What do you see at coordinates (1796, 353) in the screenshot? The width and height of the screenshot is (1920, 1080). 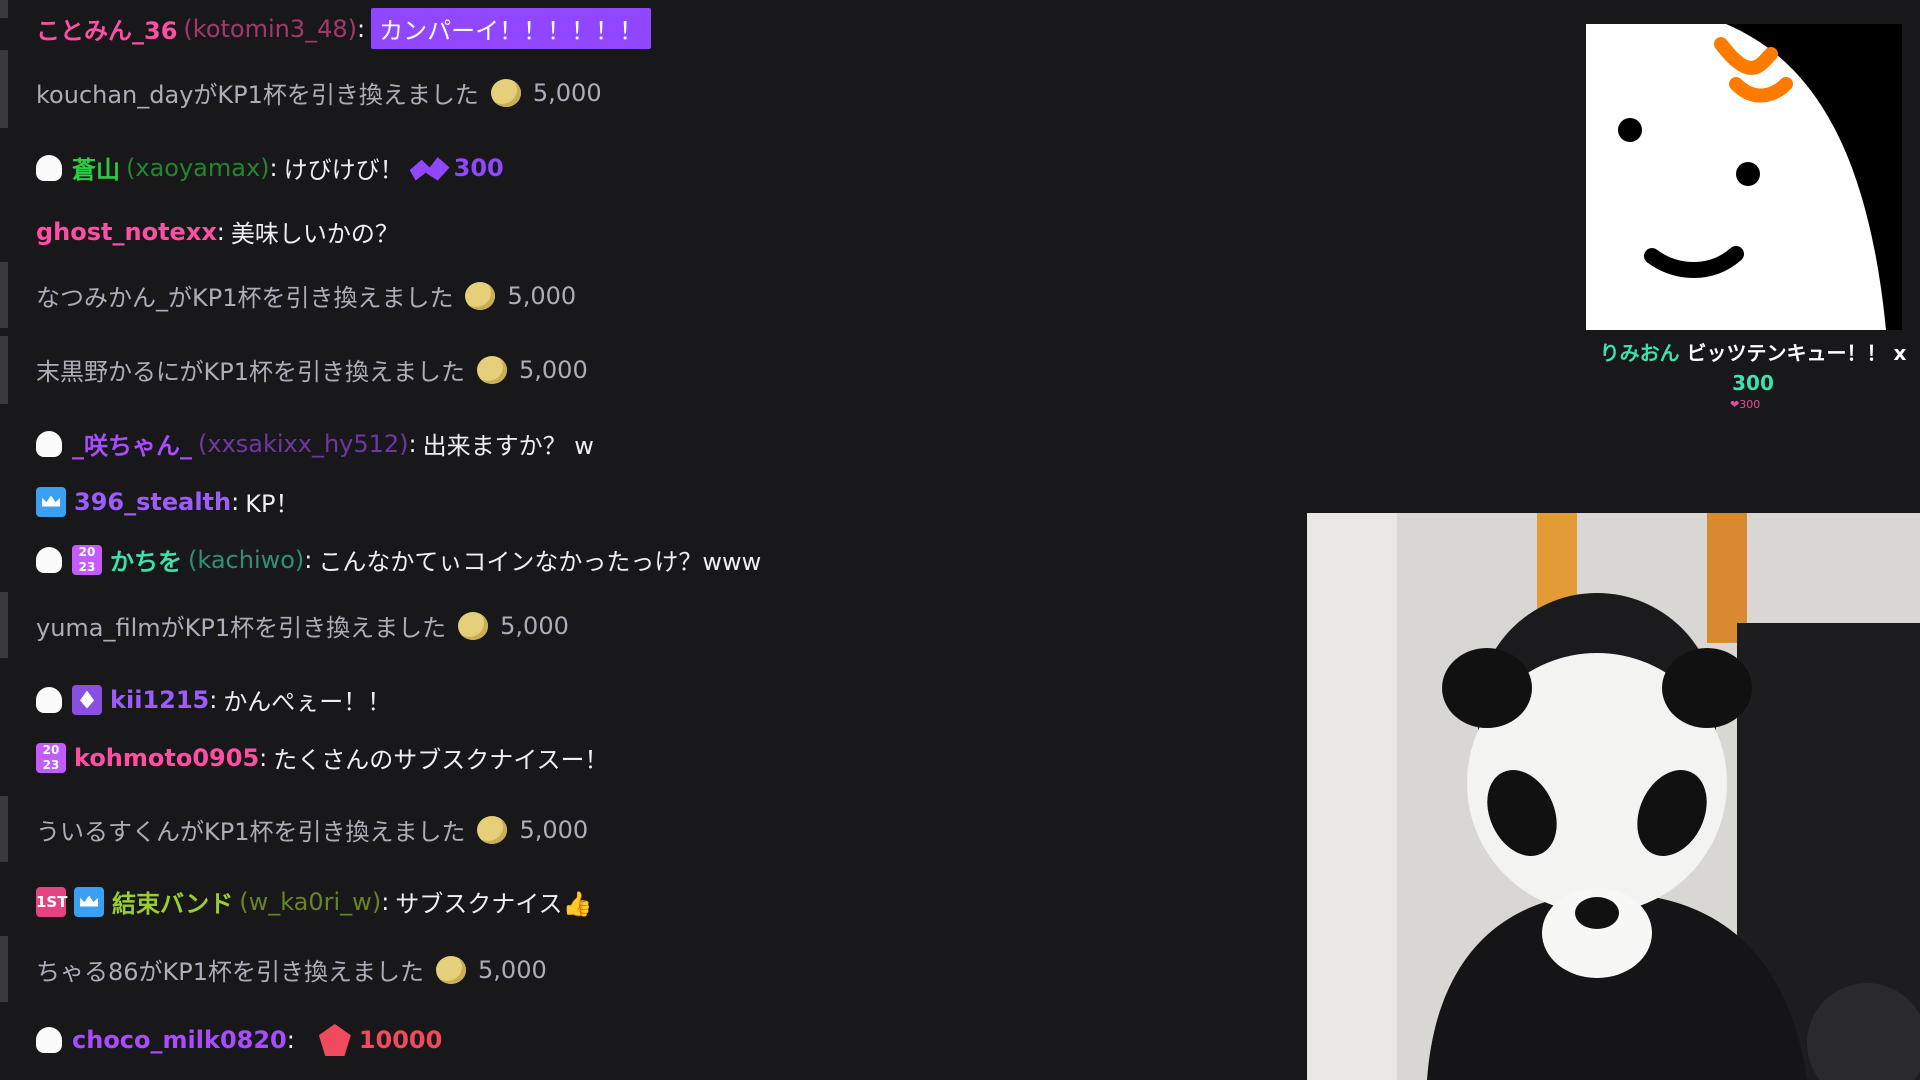 I see `alert-text: ビッツテンキュー！！ x` at bounding box center [1796, 353].